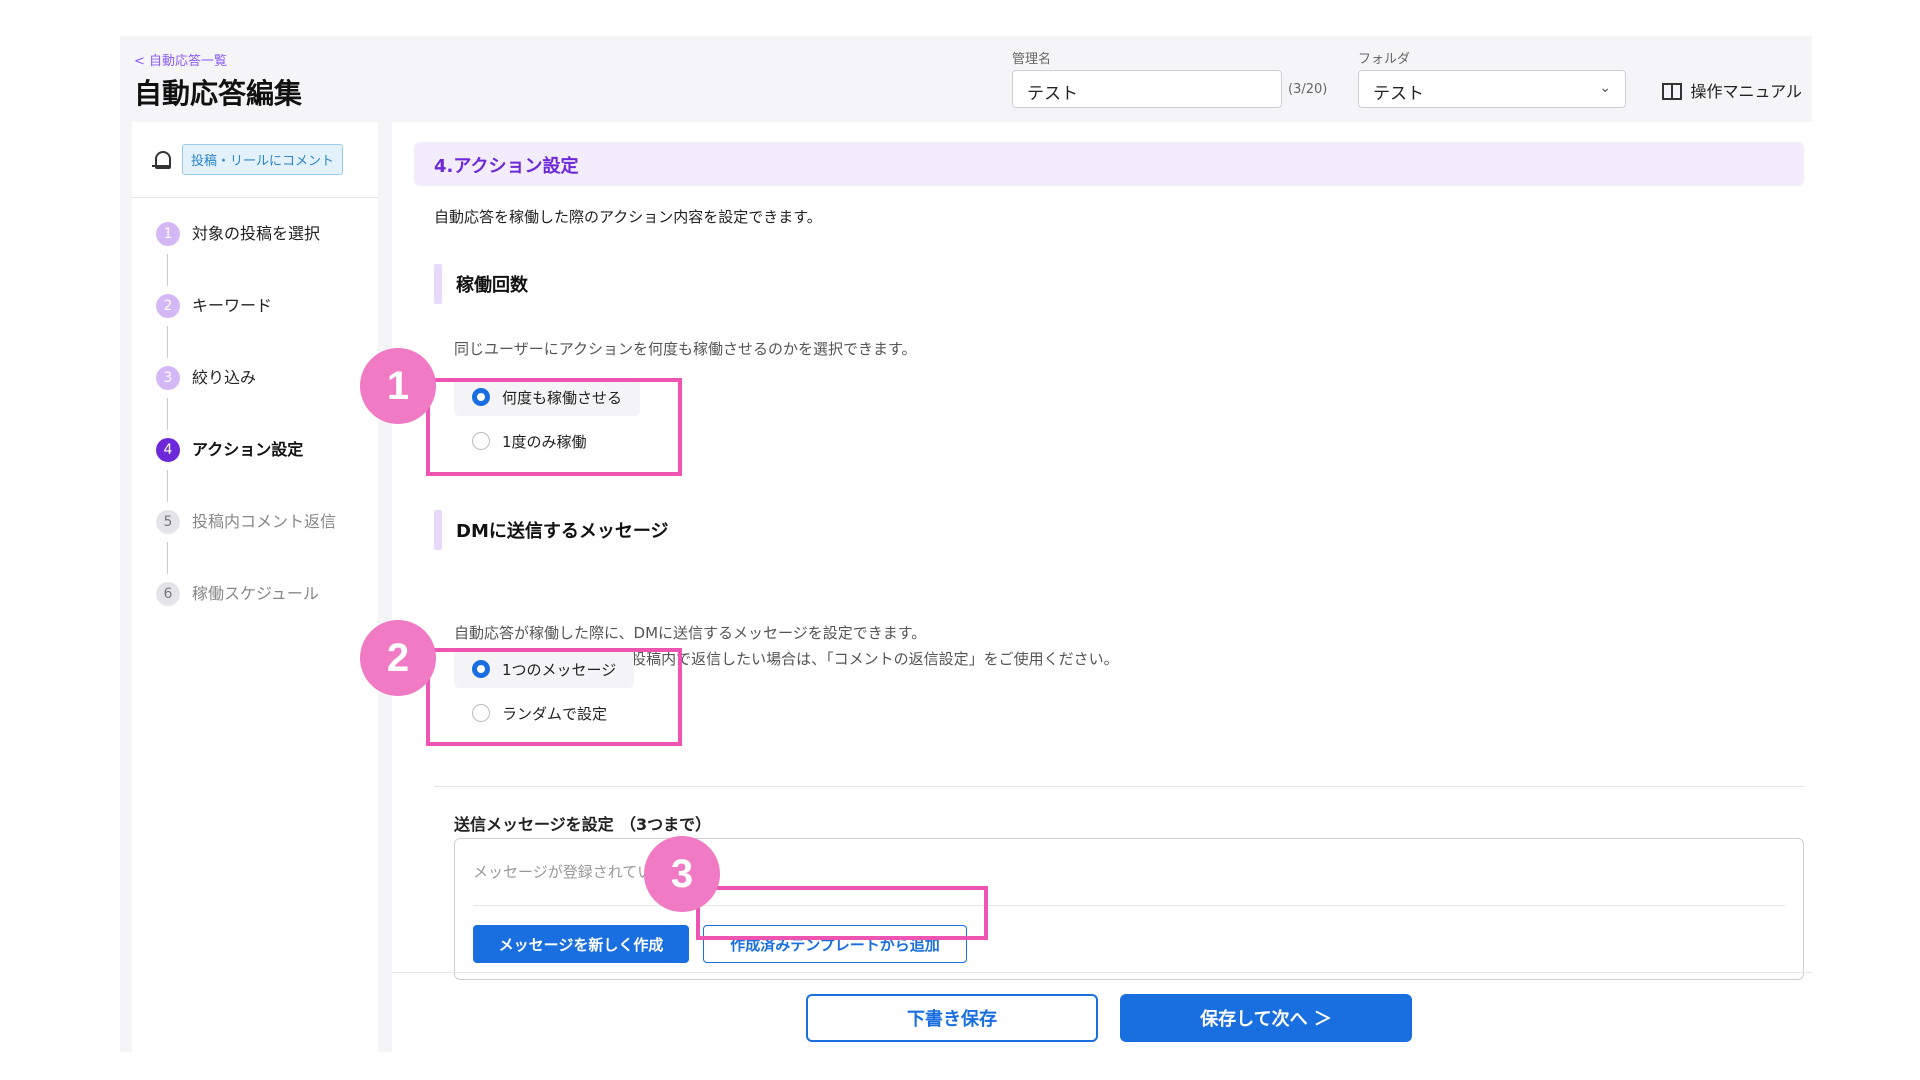 This screenshot has width=1920, height=1080. What do you see at coordinates (168, 378) in the screenshot?
I see `step-number: 3` at bounding box center [168, 378].